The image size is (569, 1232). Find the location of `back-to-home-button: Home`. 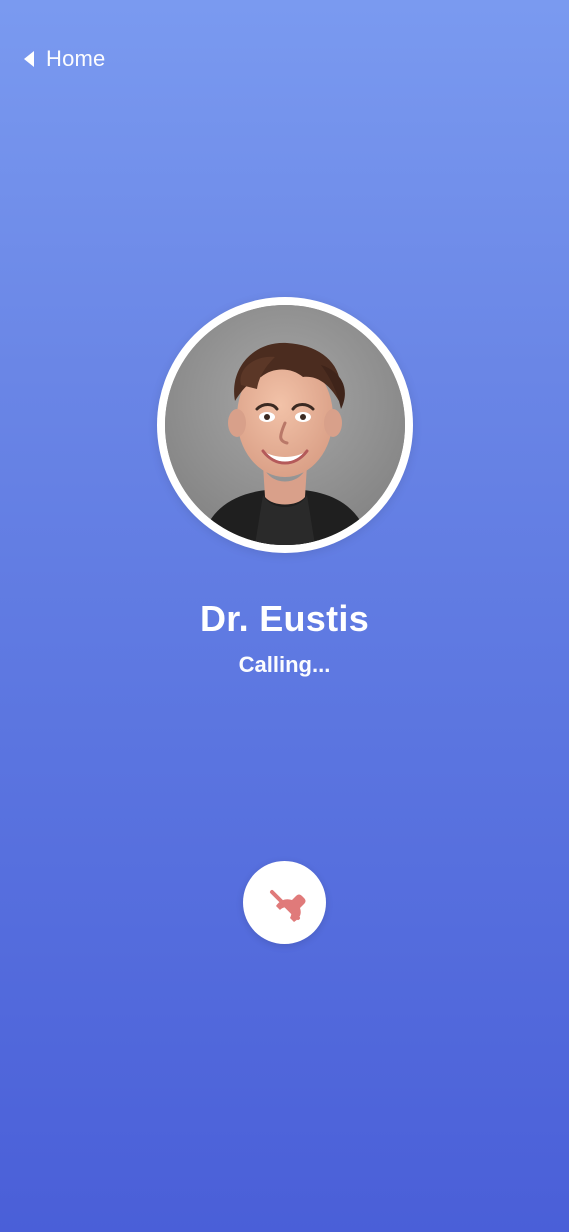

back-to-home-button: Home is located at coordinates (64, 59).